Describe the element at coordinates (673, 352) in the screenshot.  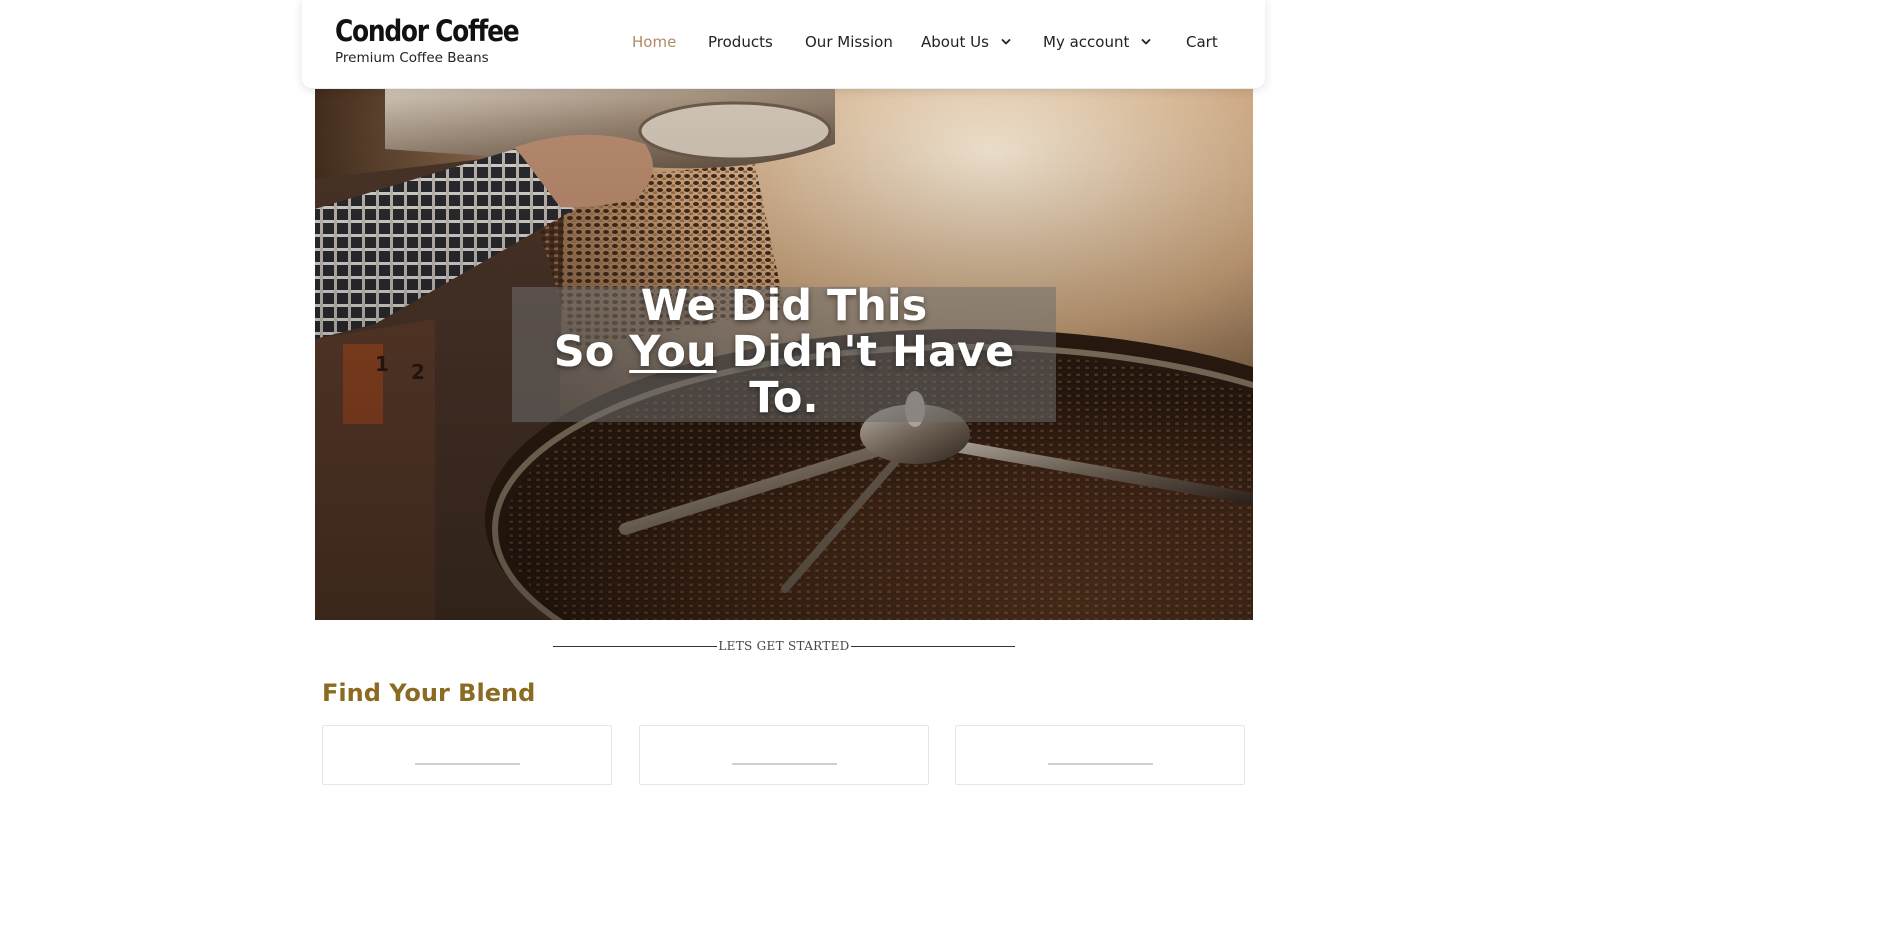
I see `hero-line-2-emphasis: You` at that location.